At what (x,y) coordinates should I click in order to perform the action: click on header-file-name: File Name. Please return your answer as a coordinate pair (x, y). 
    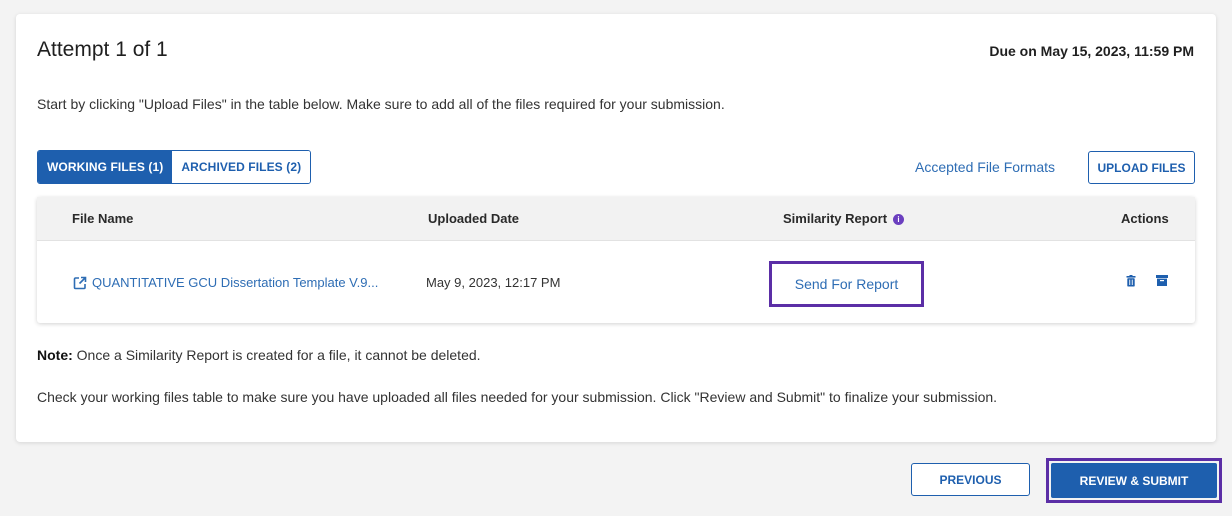
    Looking at the image, I should click on (103, 218).